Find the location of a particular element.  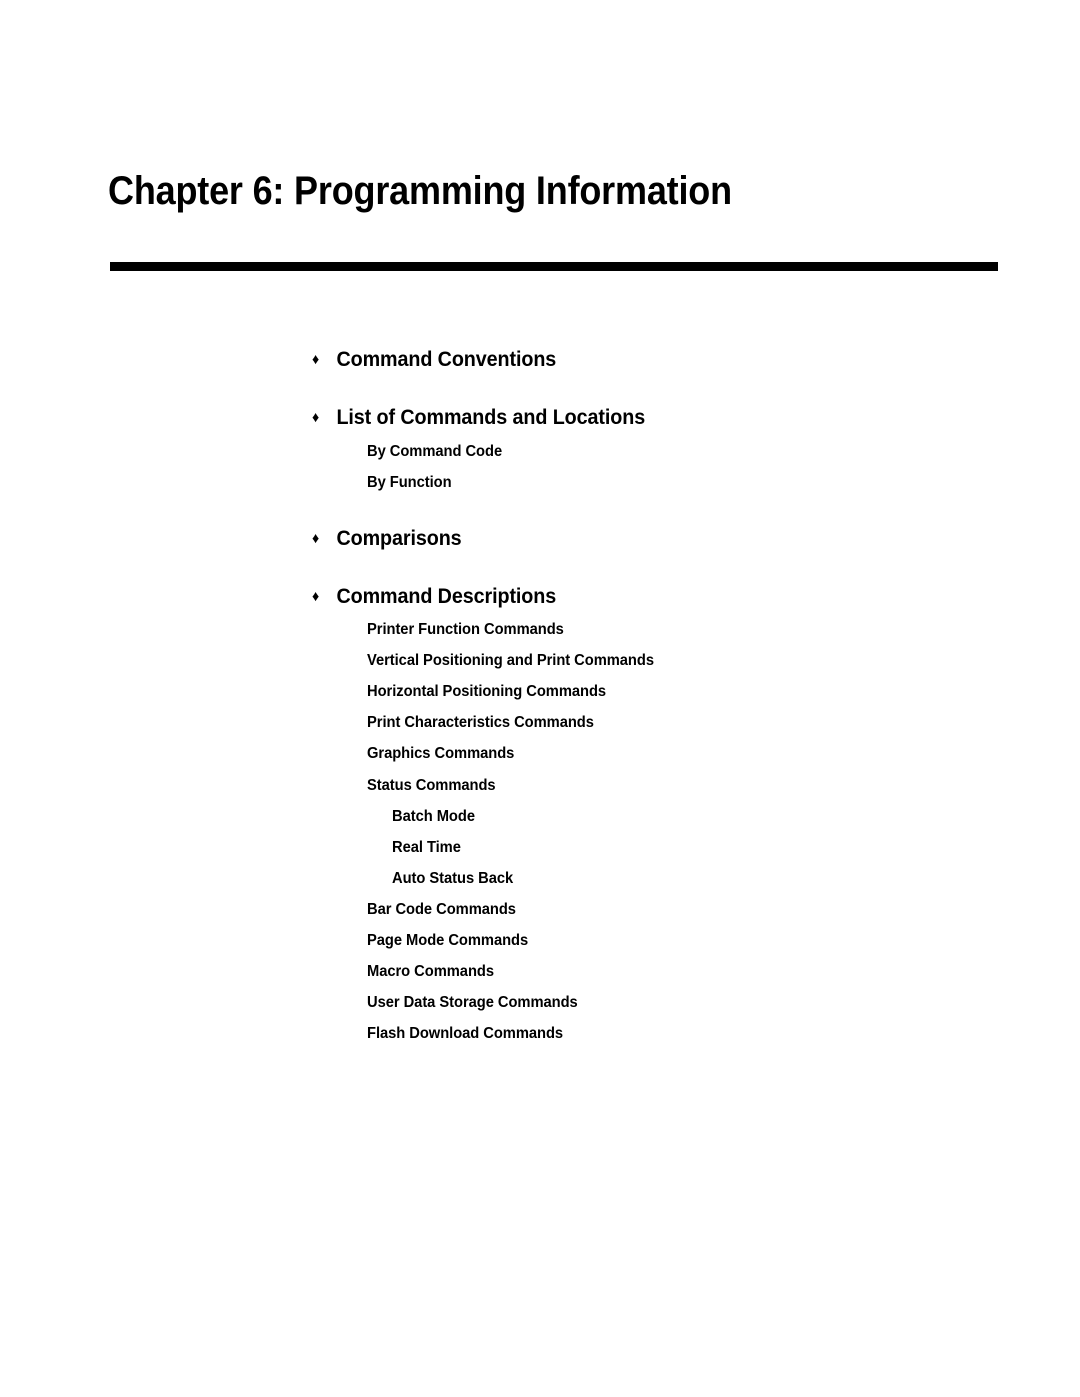

outline-macro-commands: Macro Commands is located at coordinates (430, 972).